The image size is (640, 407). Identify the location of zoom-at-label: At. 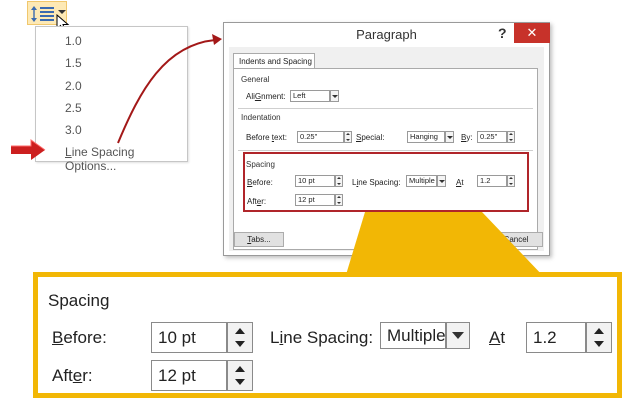
(497, 337).